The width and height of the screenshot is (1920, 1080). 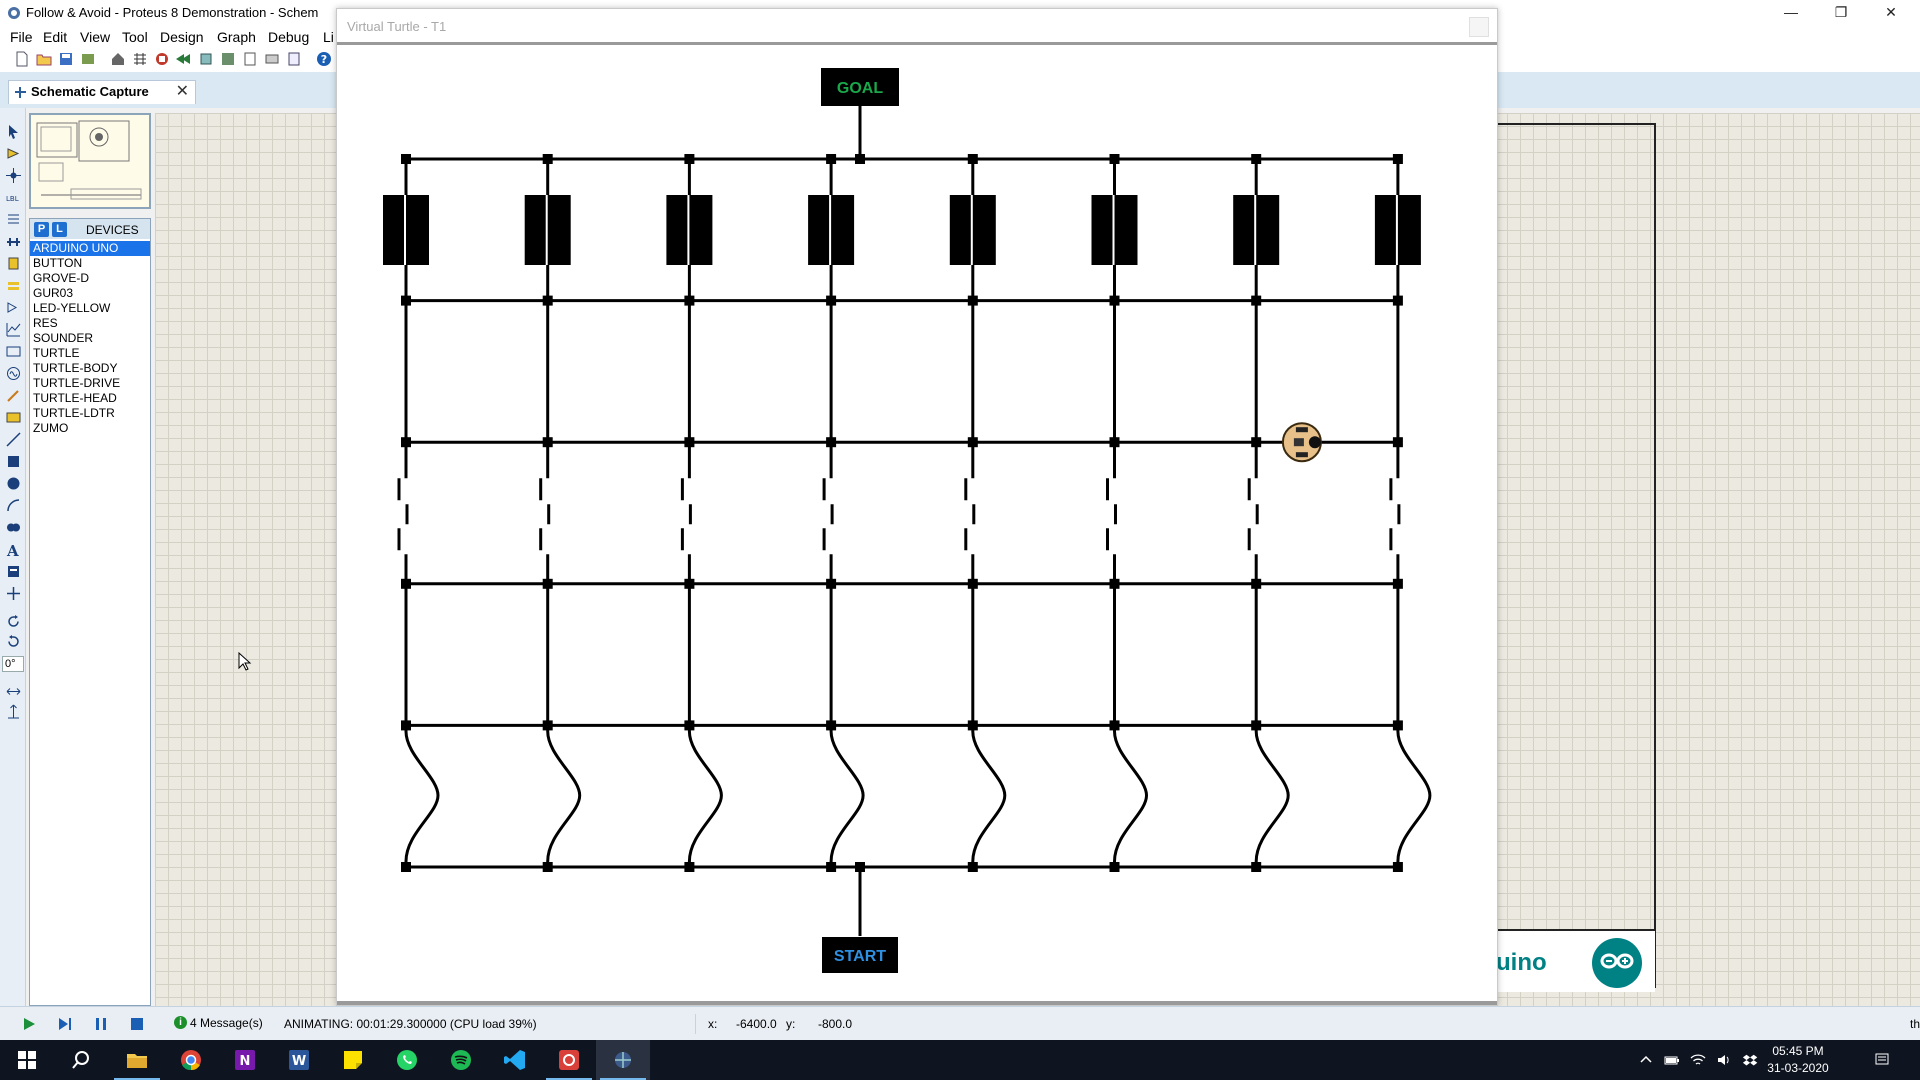 What do you see at coordinates (90, 161) in the screenshot?
I see `overview-window` at bounding box center [90, 161].